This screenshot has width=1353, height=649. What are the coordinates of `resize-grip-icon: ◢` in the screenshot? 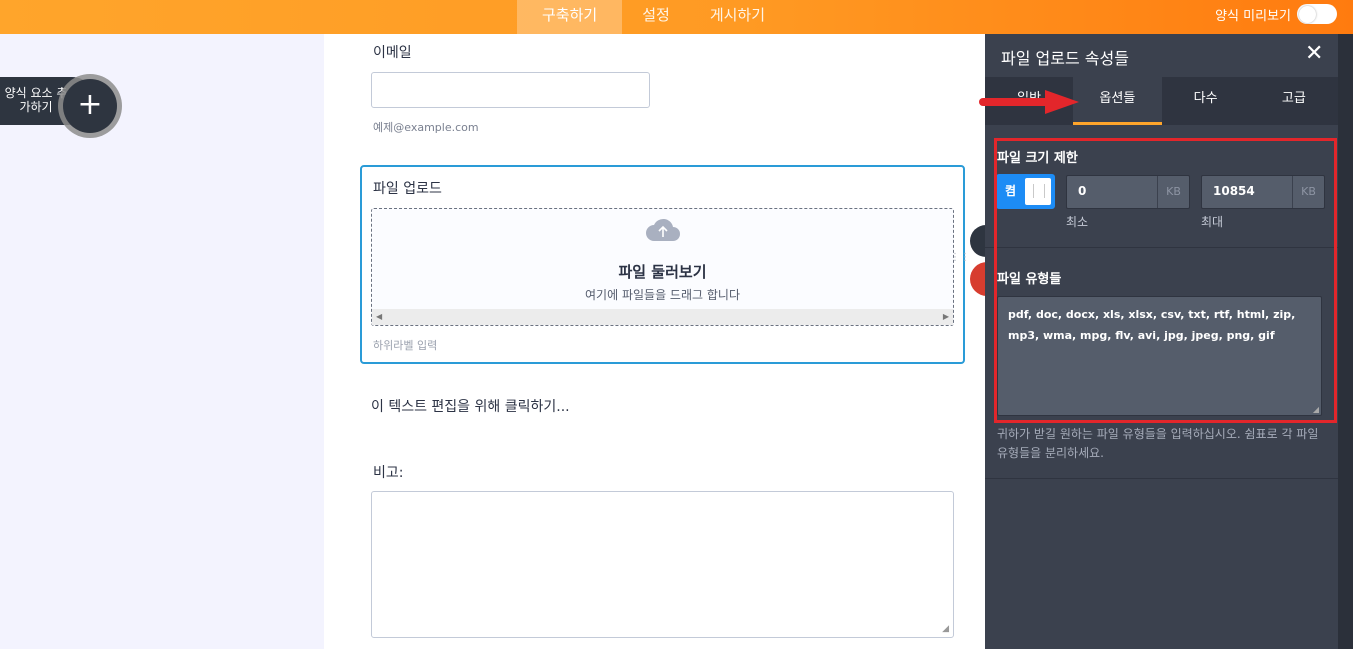 It's located at (945, 629).